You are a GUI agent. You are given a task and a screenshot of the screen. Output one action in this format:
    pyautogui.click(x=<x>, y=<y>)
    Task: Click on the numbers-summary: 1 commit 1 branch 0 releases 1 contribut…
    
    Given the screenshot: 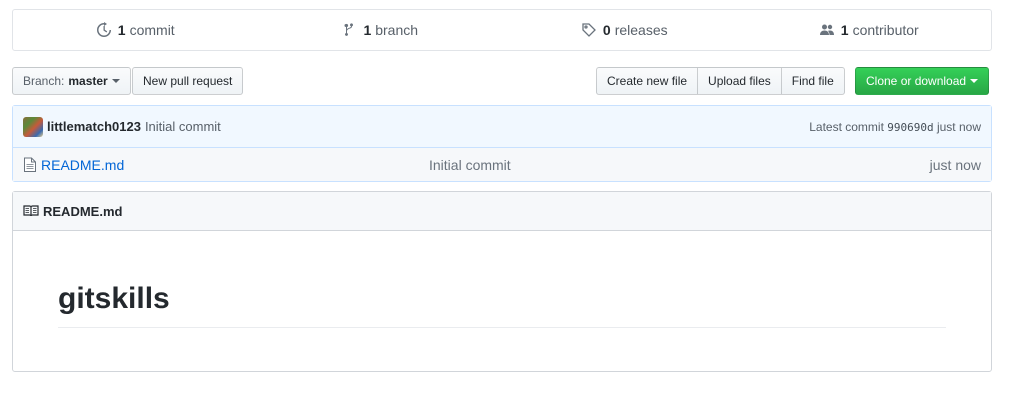 What is the action you would take?
    pyautogui.click(x=502, y=30)
    